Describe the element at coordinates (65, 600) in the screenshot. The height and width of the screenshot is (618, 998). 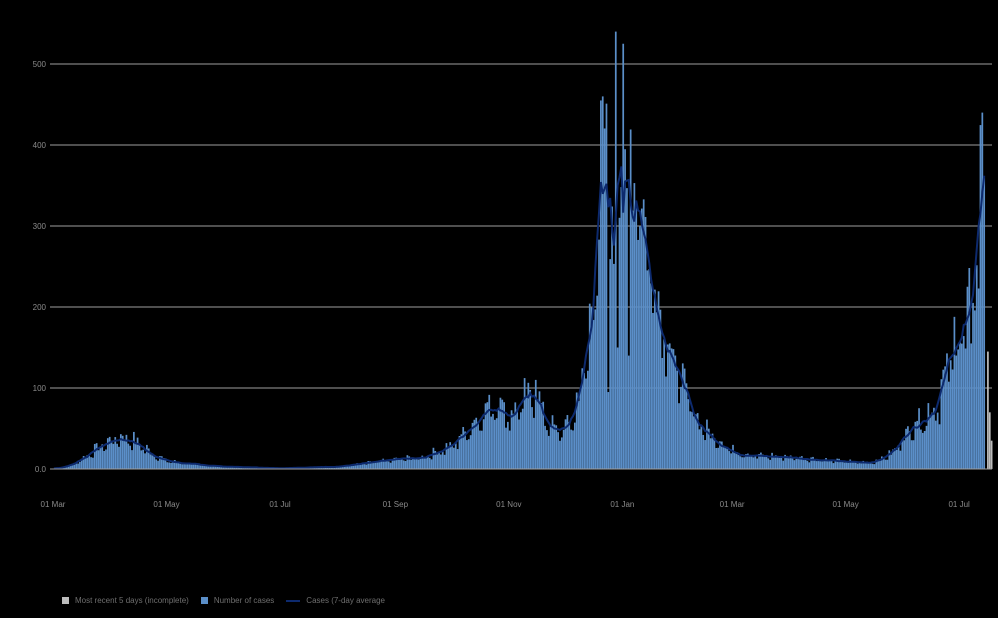
I see `legend-swatch-incomplete` at that location.